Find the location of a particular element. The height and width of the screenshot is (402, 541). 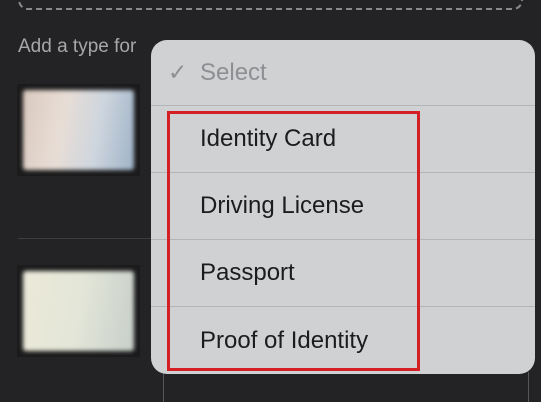

divider is located at coordinates (93, 238).